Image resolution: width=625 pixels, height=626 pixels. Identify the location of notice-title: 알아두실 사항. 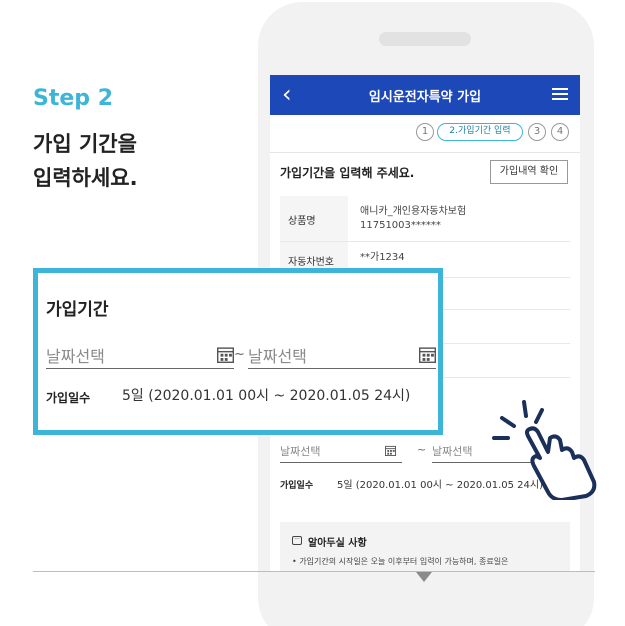
(337, 543).